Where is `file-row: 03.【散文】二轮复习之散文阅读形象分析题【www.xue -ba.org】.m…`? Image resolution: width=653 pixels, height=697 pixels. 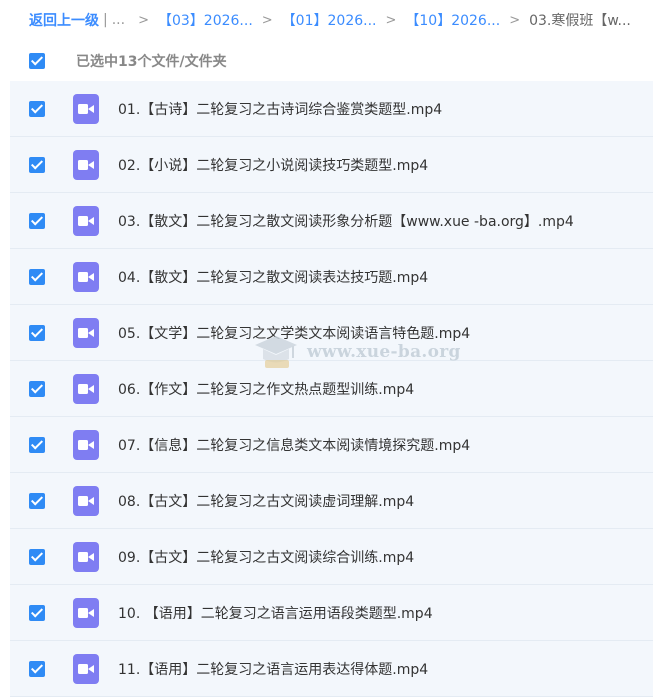 file-row: 03.【散文】二轮复习之散文阅读形象分析题【www.xue -ba.org】.m… is located at coordinates (331, 221).